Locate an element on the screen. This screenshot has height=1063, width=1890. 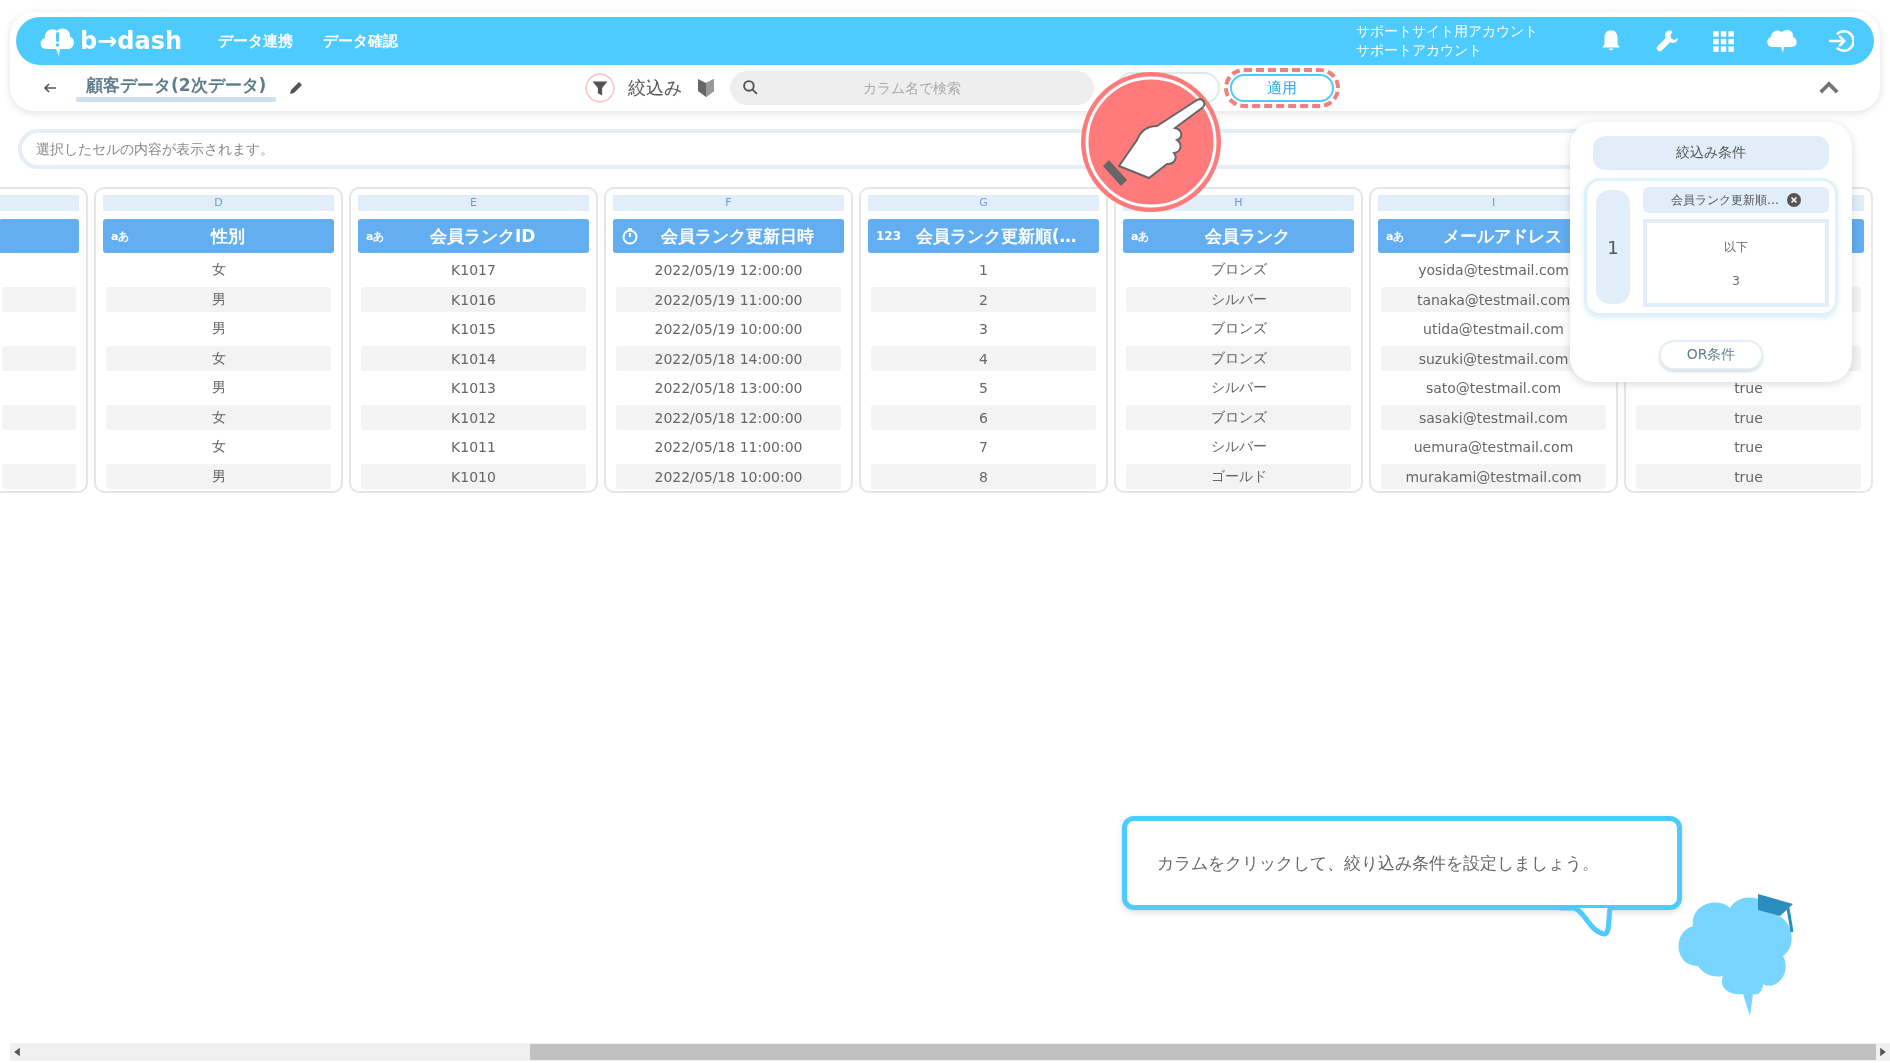
beginner-mark-icon is located at coordinates (706, 88).